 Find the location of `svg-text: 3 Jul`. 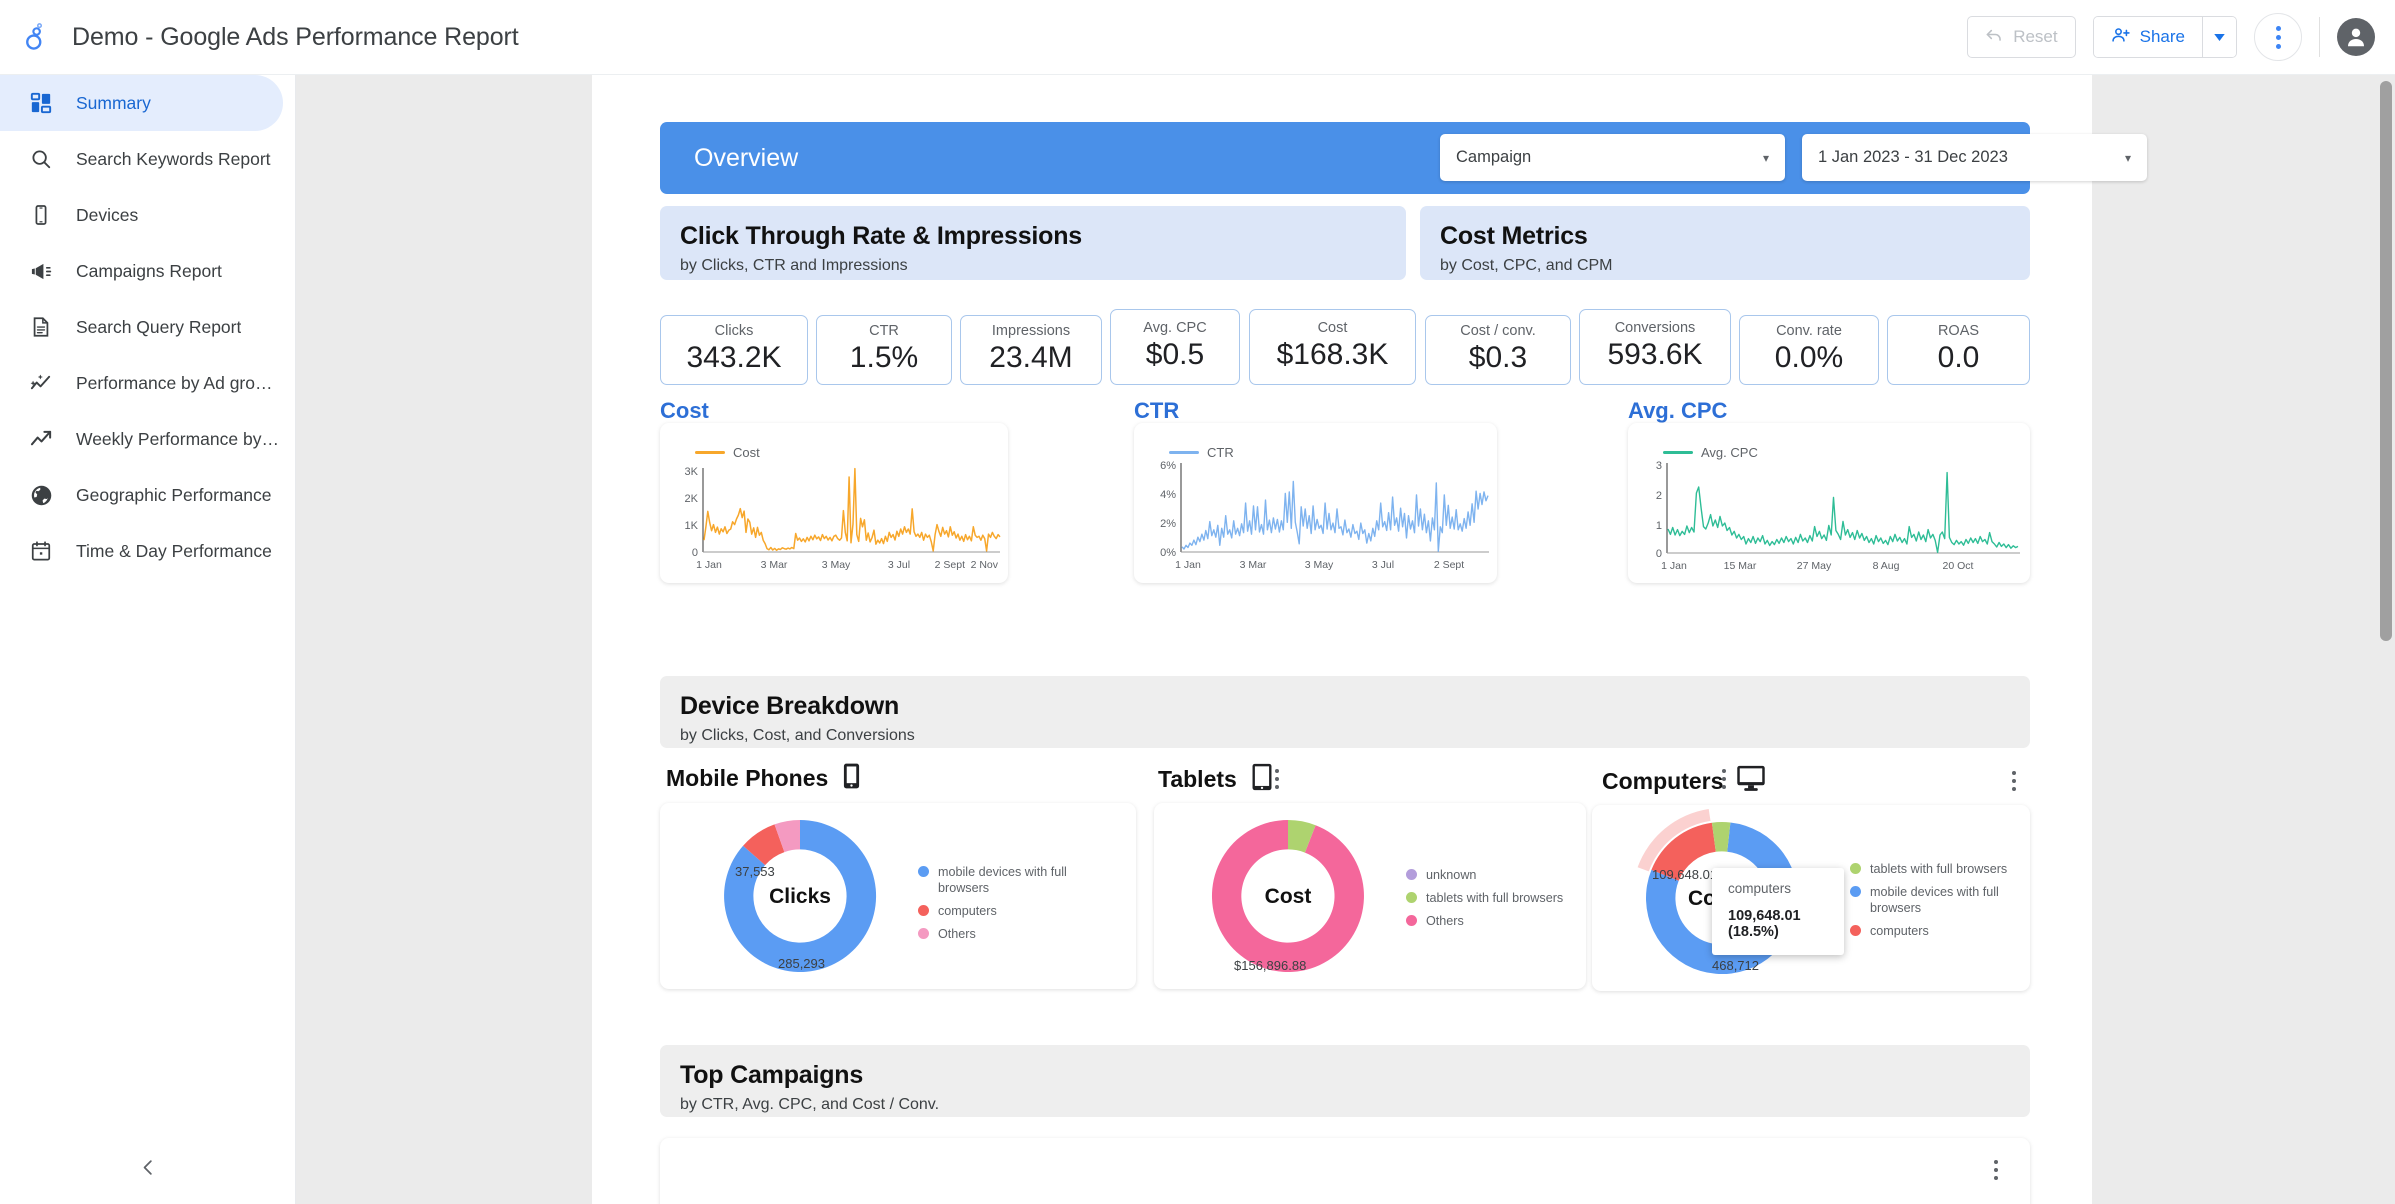

svg-text: 3 Jul is located at coordinates (1383, 565).